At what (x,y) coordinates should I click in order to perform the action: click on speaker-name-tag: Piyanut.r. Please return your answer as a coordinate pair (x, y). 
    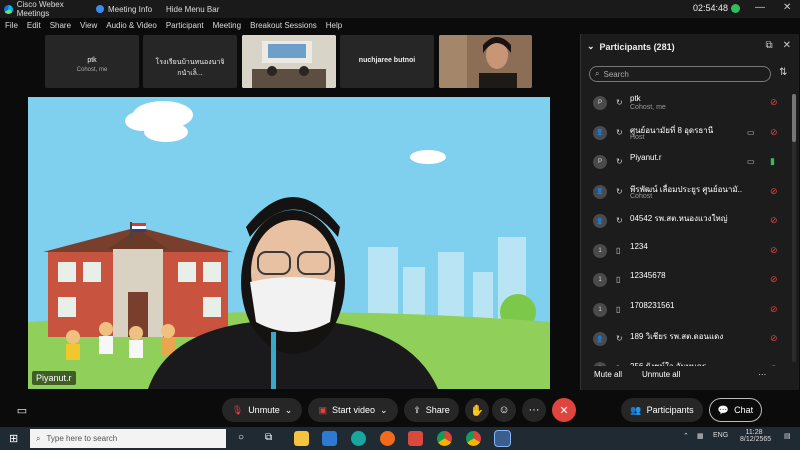
    Looking at the image, I should click on (54, 378).